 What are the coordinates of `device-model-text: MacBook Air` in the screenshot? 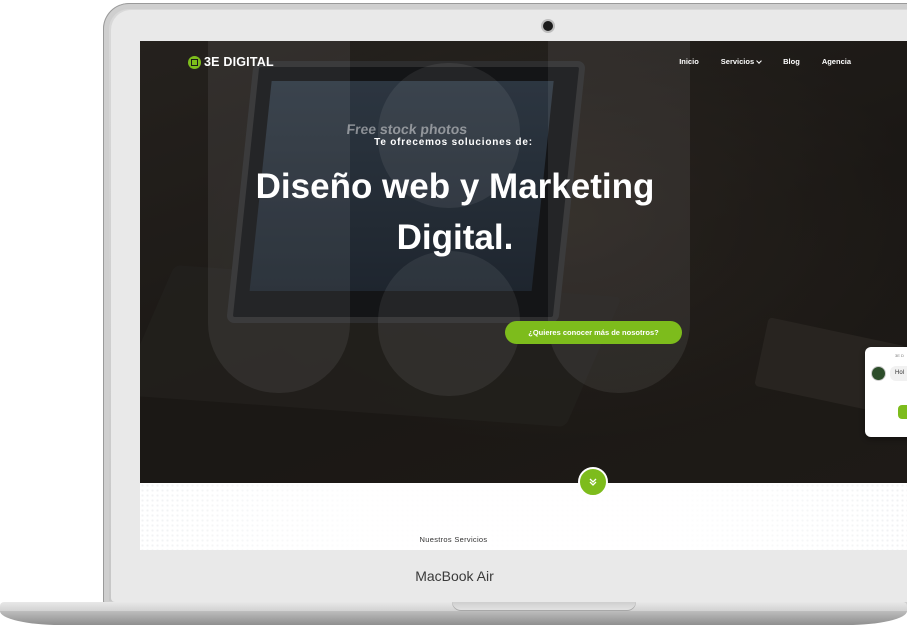 It's located at (454, 576).